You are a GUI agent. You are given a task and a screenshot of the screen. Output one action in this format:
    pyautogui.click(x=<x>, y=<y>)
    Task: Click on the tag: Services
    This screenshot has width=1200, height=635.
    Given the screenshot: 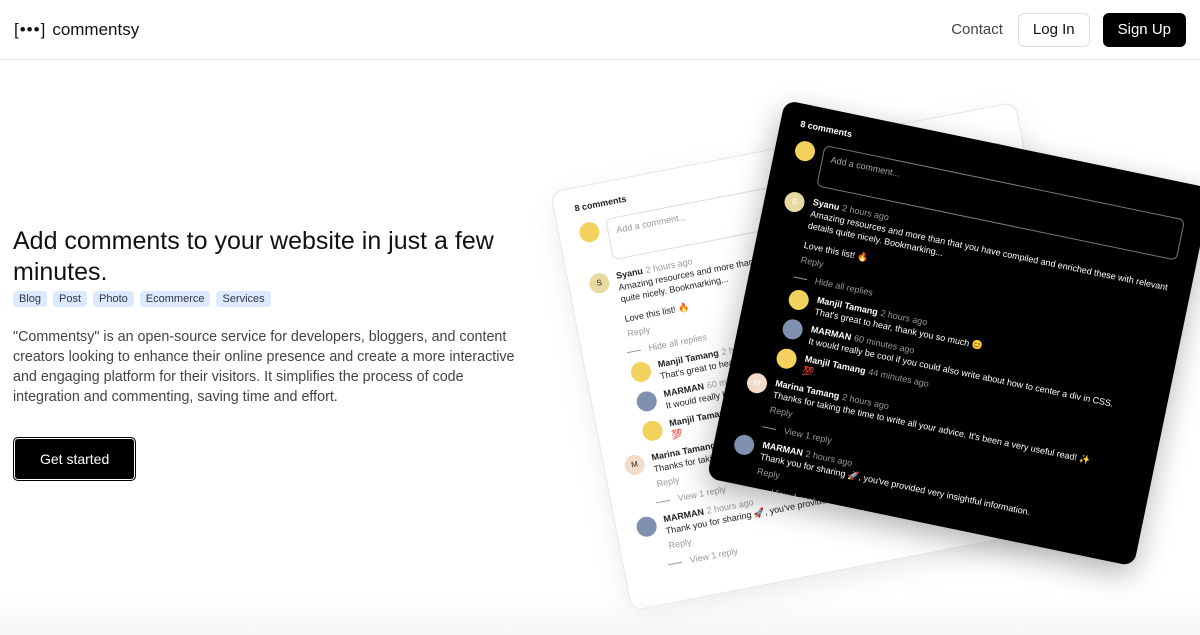 What is the action you would take?
    pyautogui.click(x=243, y=299)
    